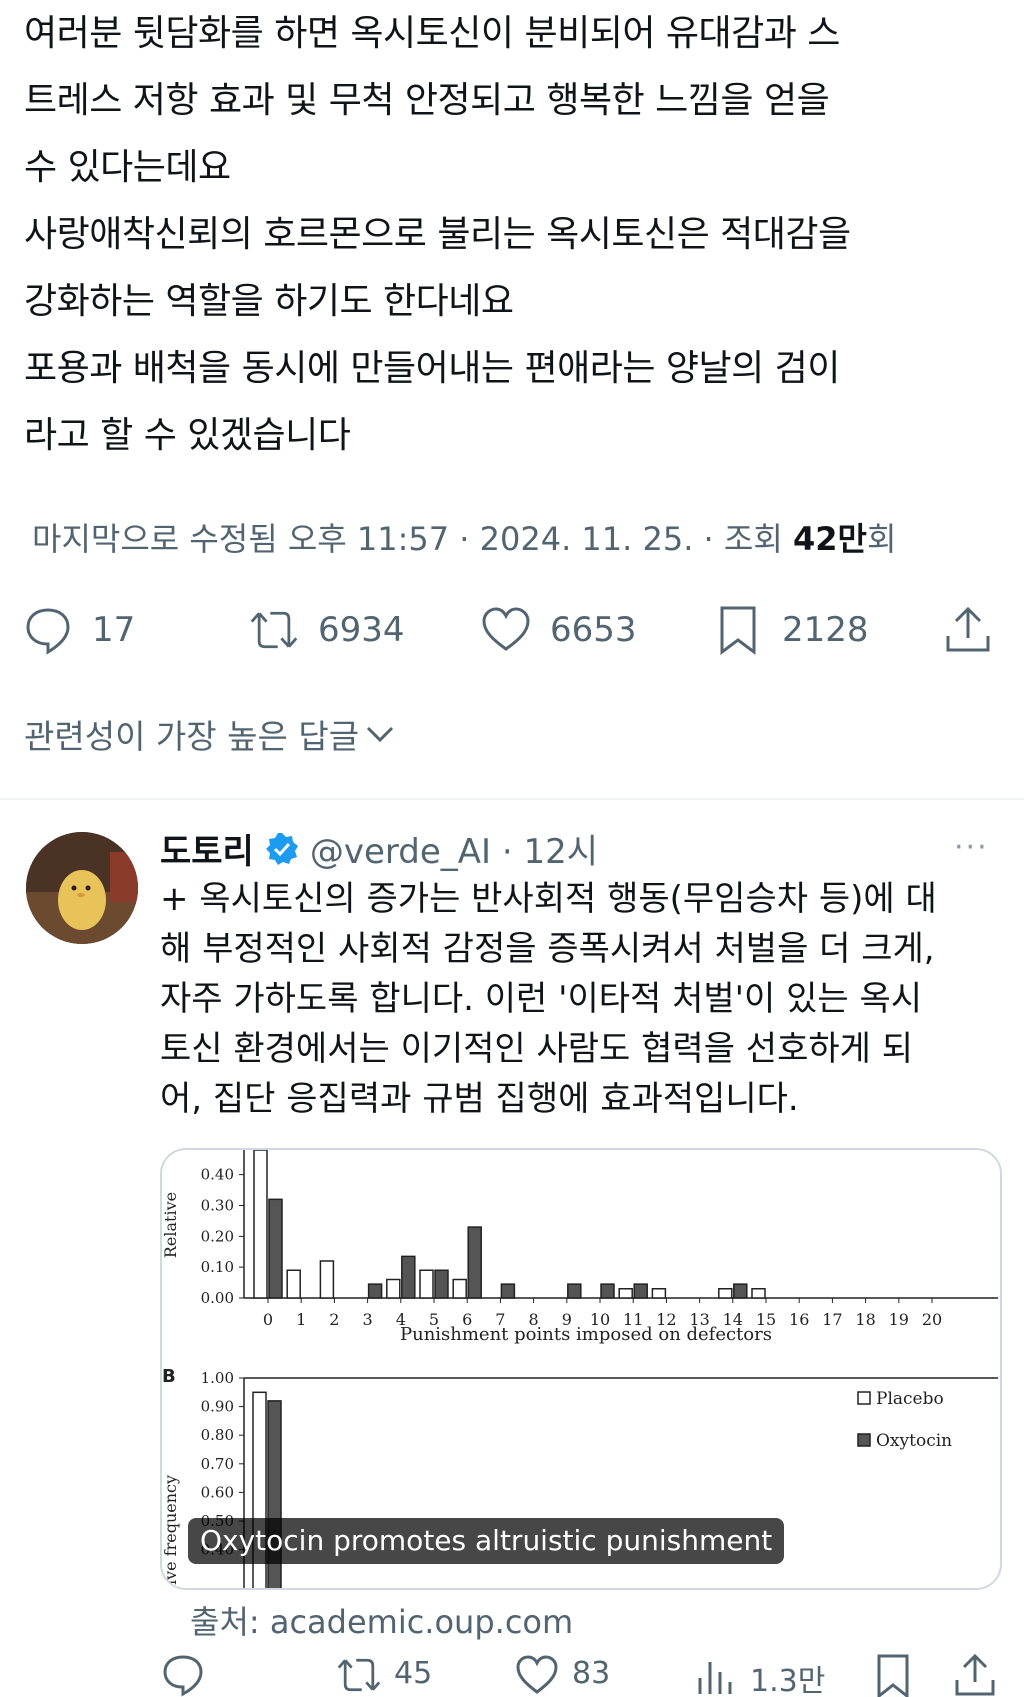  I want to click on reply-author-name: 도토리, so click(207, 848).